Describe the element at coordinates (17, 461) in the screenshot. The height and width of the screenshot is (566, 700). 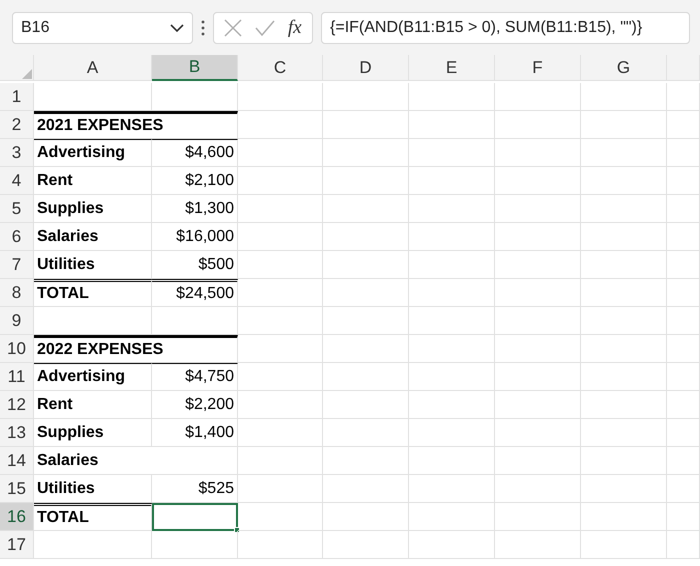
I see `row-header: 14` at that location.